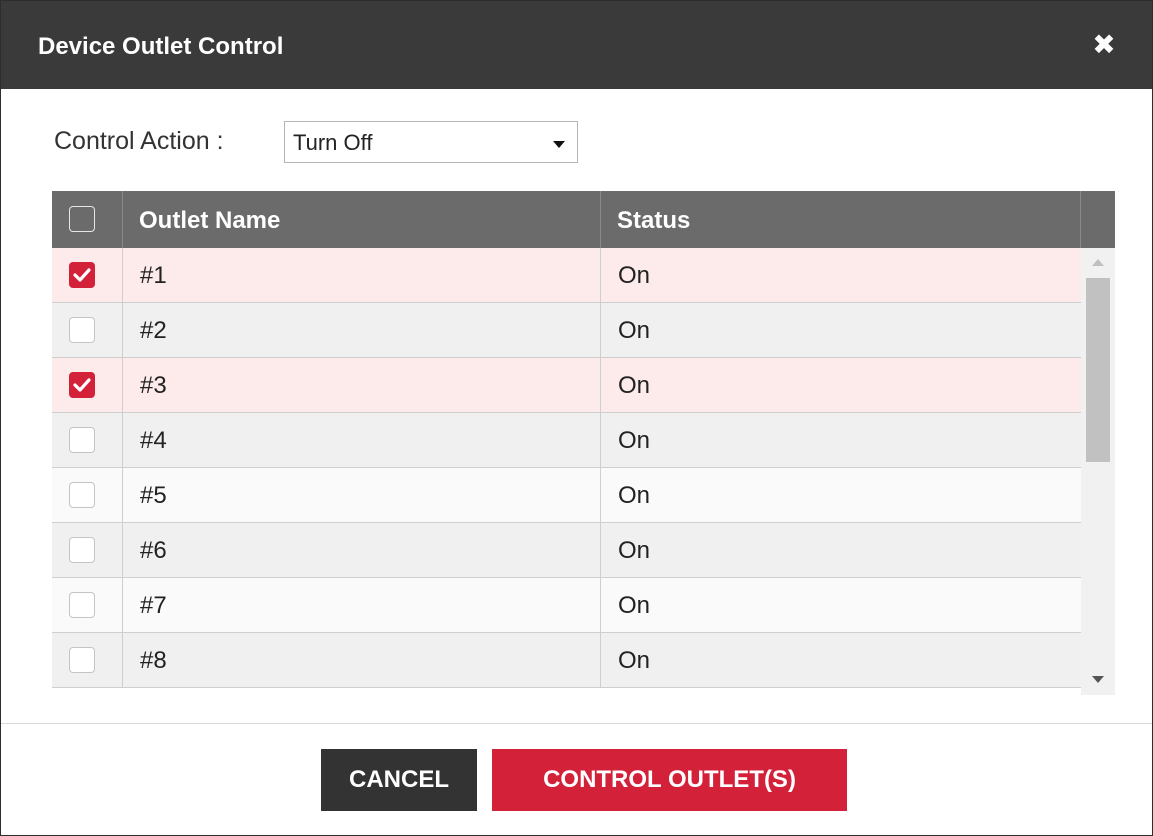 The width and height of the screenshot is (1153, 836). I want to click on table-row: #6 On, so click(566, 550).